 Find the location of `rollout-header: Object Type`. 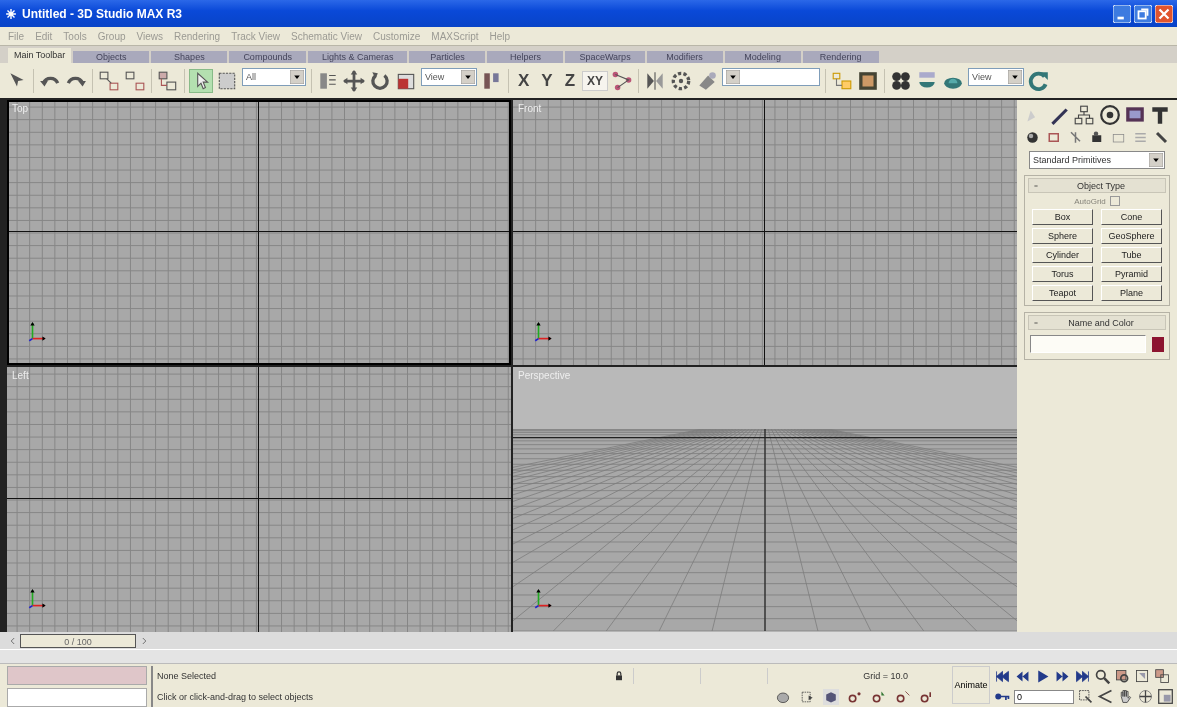

rollout-header: Object Type is located at coordinates (1097, 185).